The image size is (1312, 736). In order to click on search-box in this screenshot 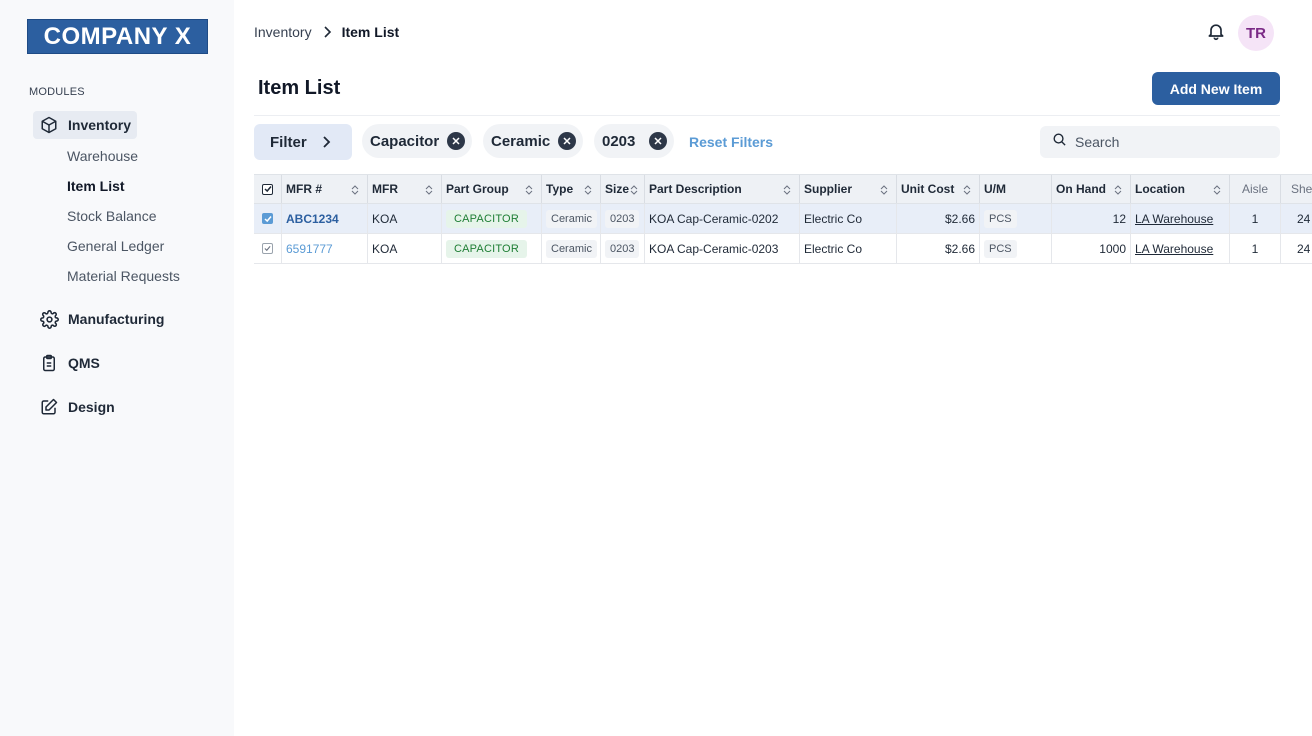, I will do `click(1160, 142)`.